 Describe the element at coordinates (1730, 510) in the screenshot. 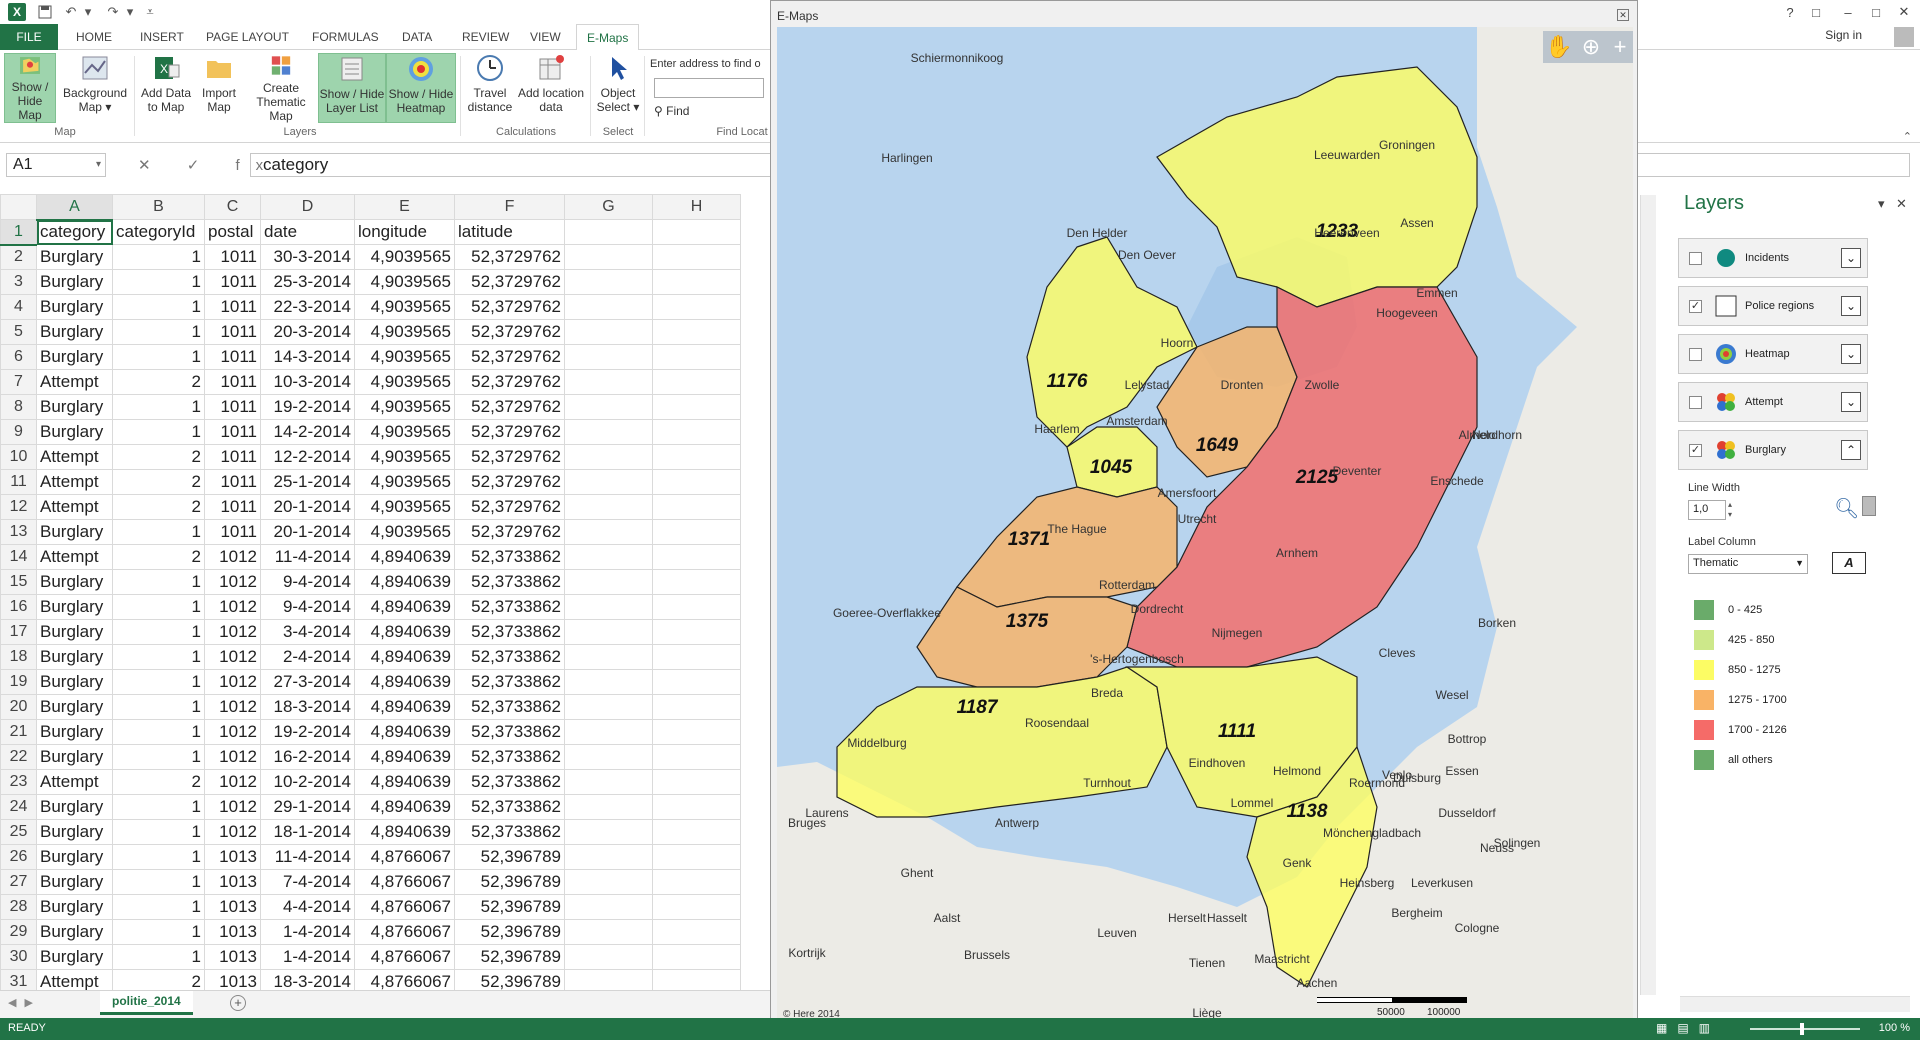

I see `line-width-spinner-icon: ▴ ▾` at that location.